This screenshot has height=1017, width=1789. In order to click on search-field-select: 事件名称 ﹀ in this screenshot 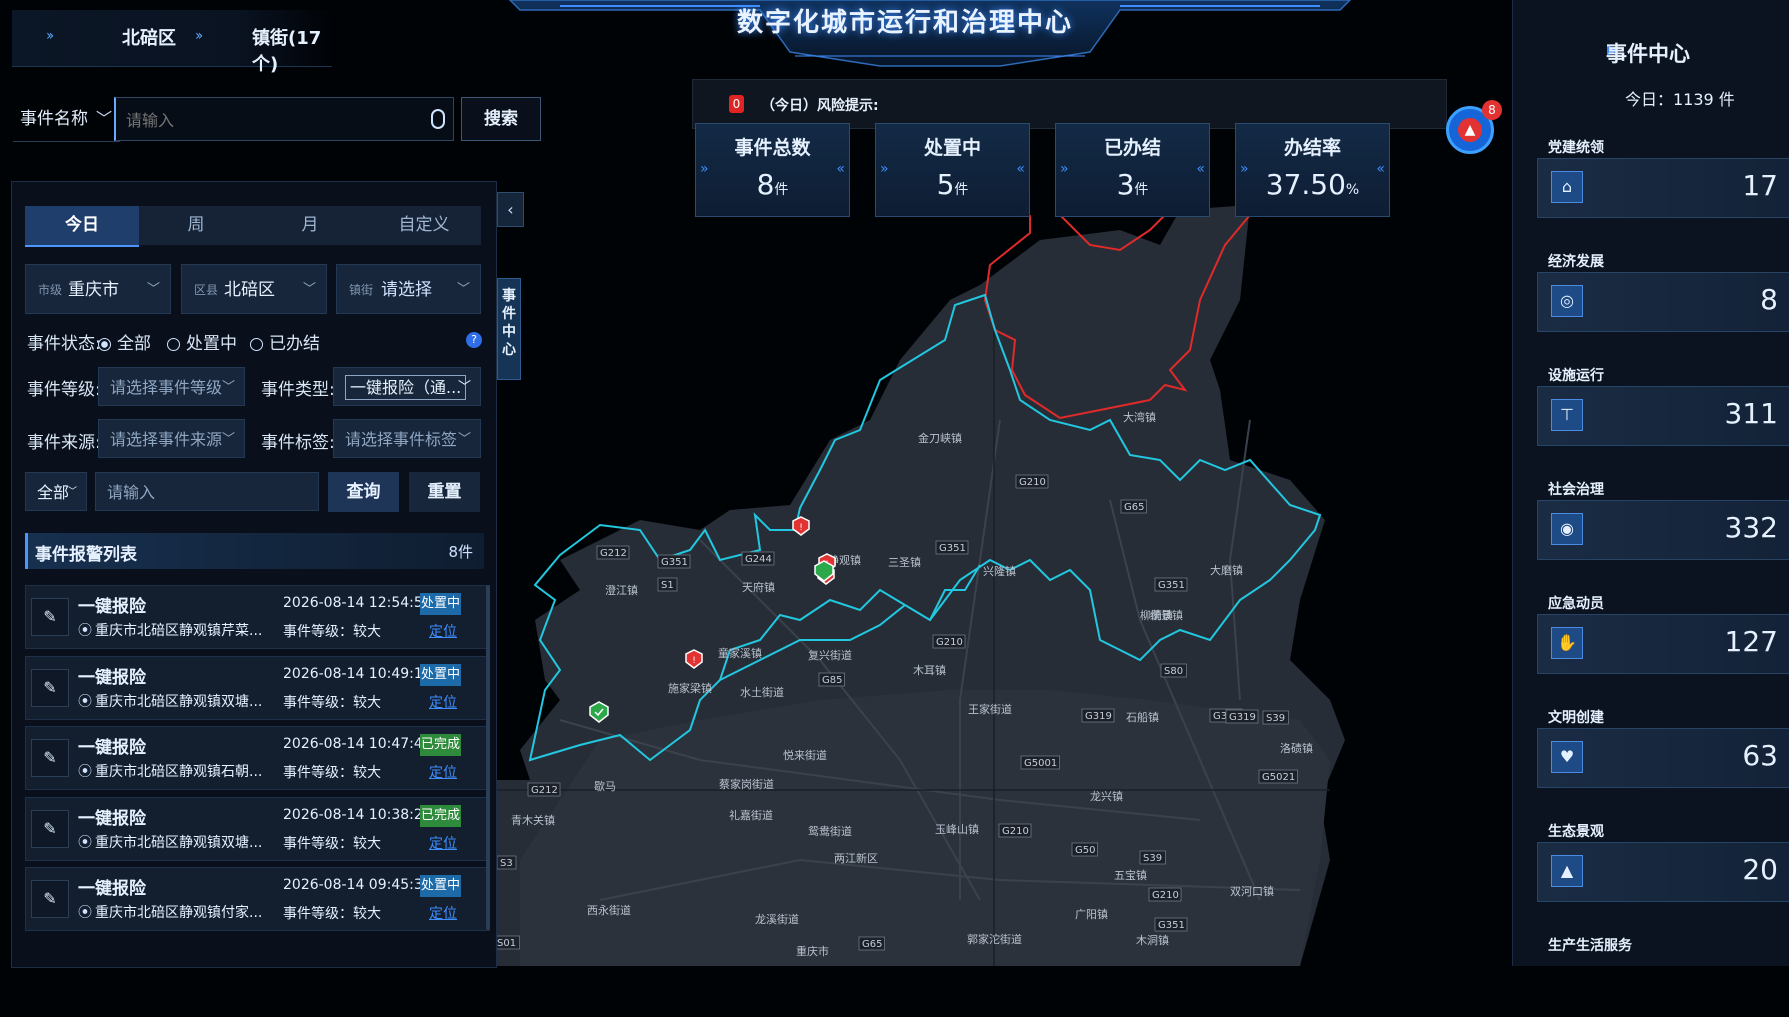, I will do `click(66, 119)`.